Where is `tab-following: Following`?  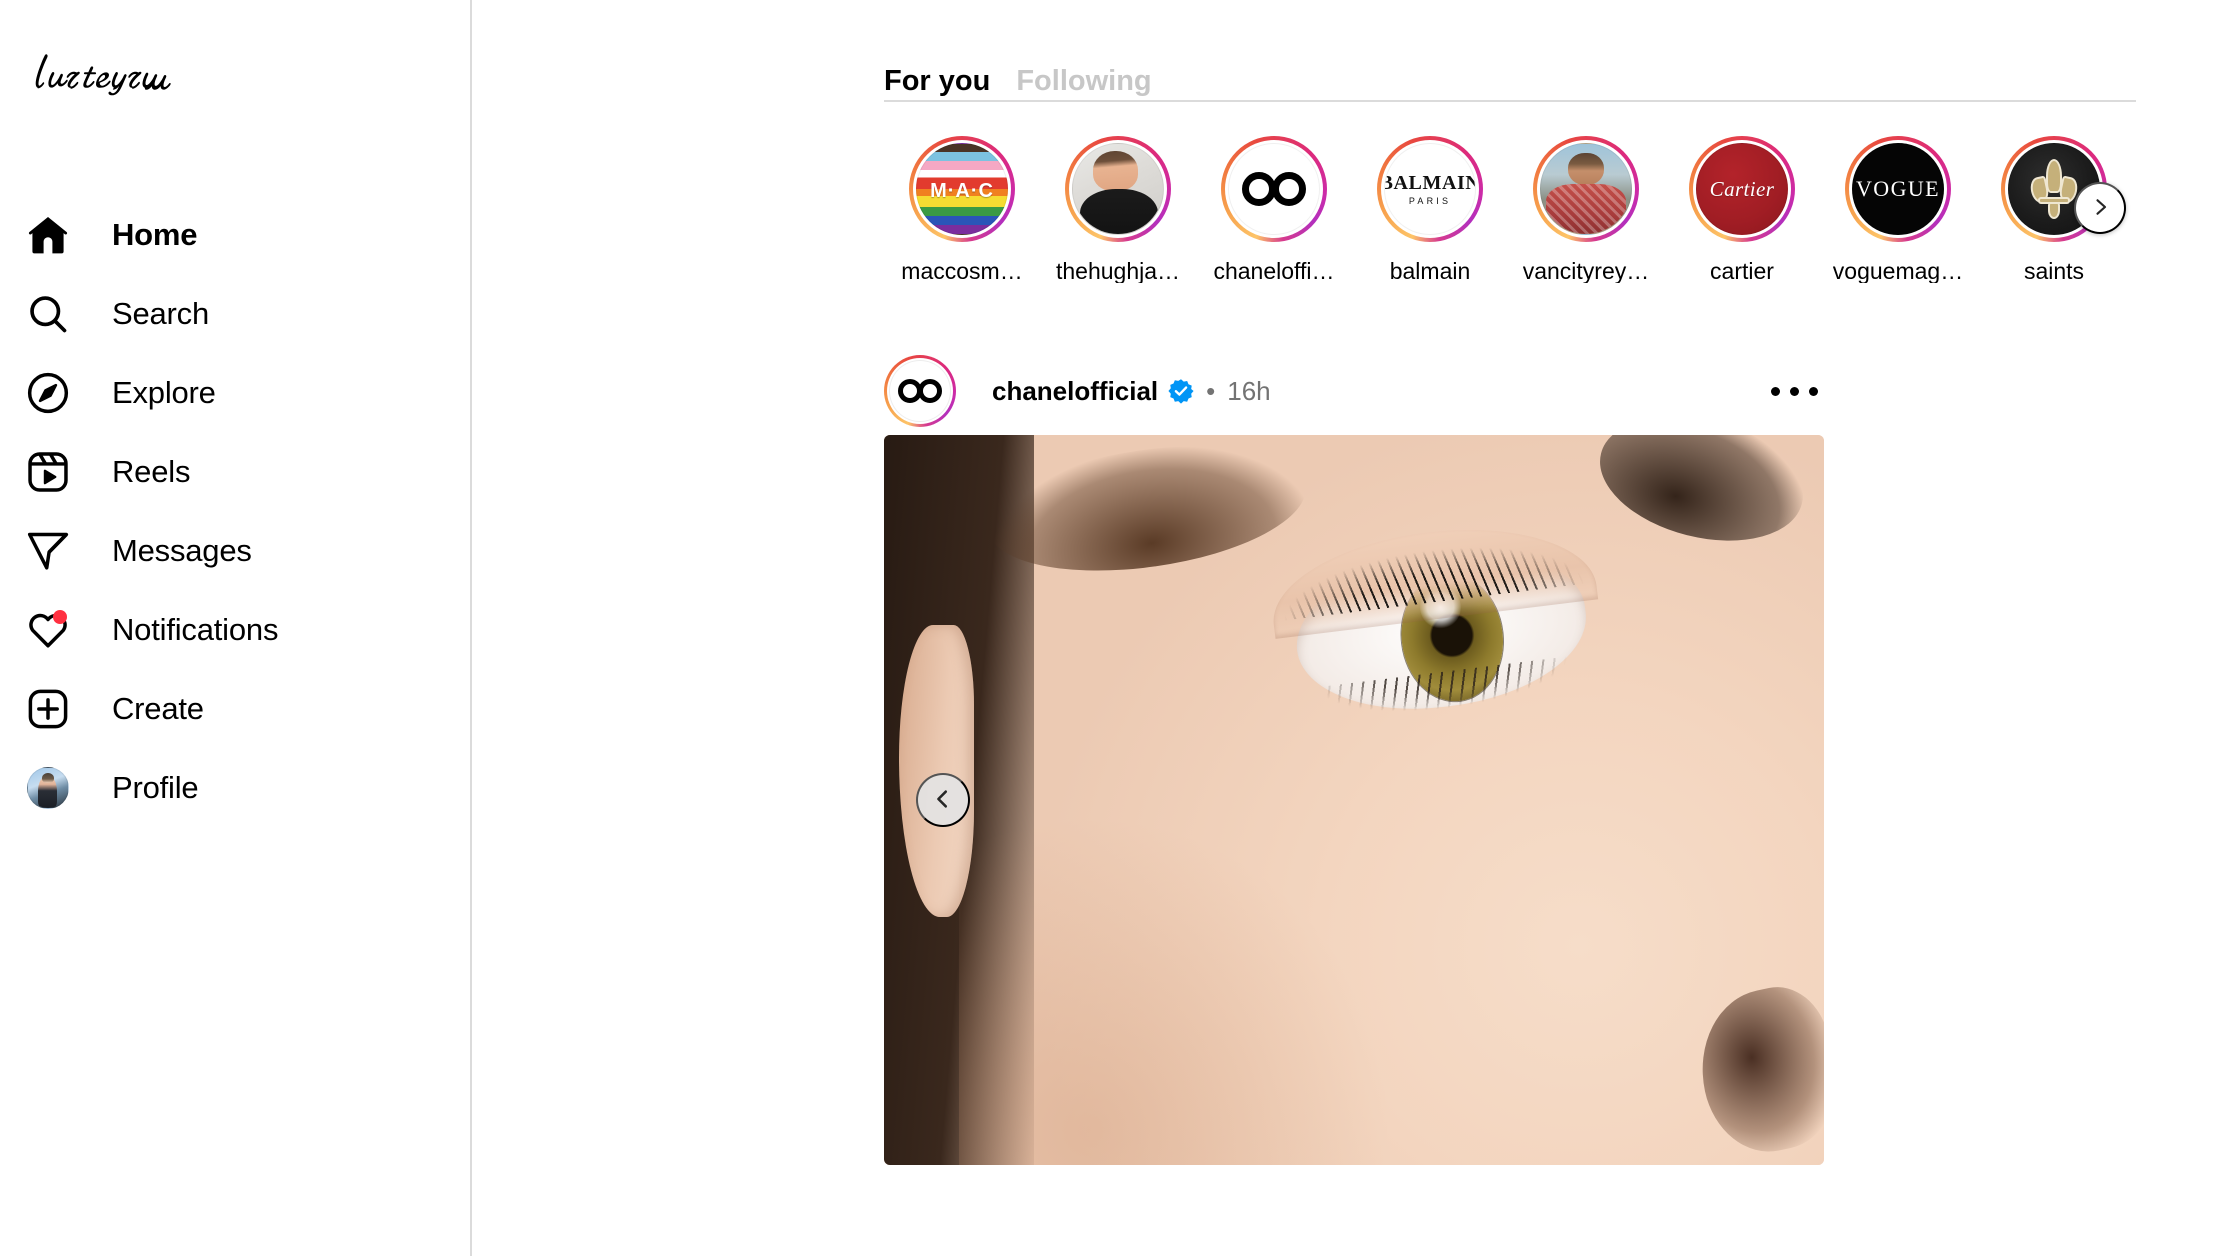
tab-following: Following is located at coordinates (1083, 81).